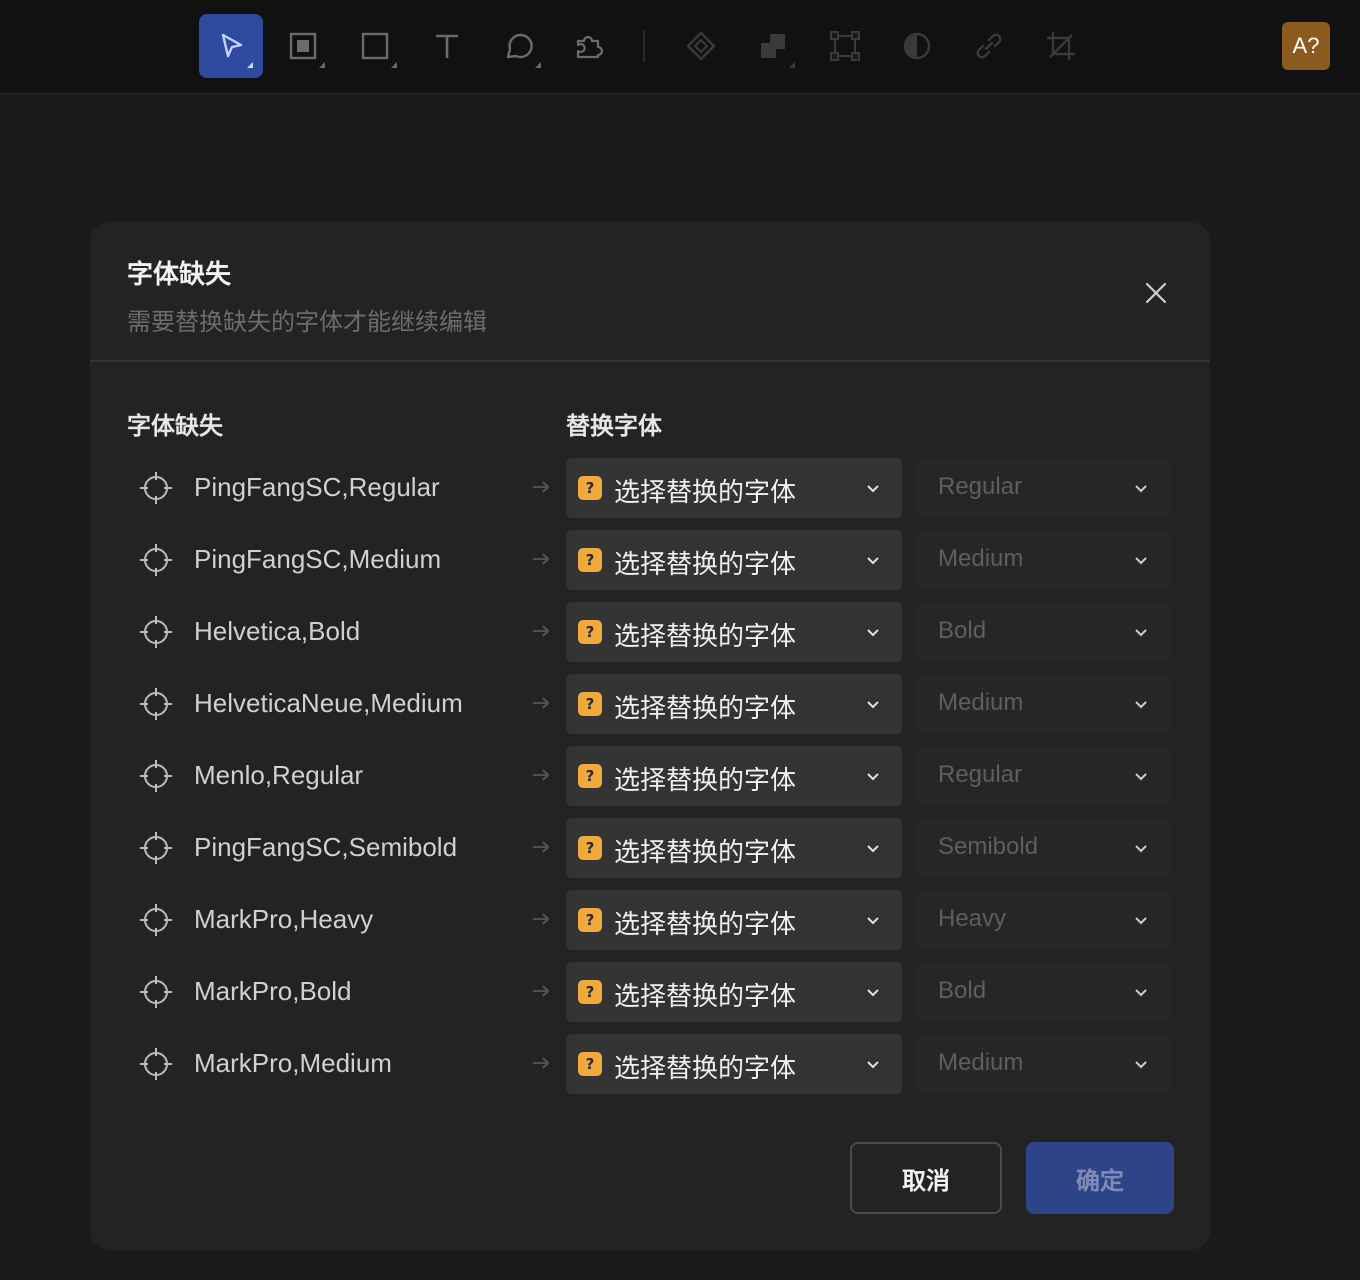  I want to click on missing-font-row: MarkPro,Heavy? 选择替换的字体 Heavy, so click(650, 920).